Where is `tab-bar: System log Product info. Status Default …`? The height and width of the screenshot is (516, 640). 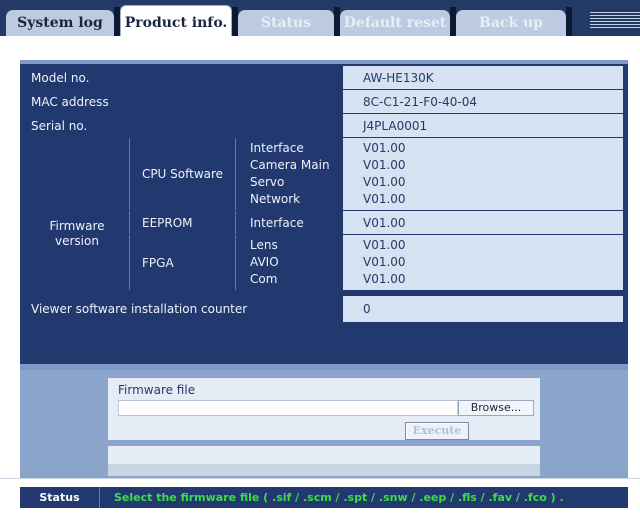
tab-bar: System log Product info. Status Default … is located at coordinates (320, 18).